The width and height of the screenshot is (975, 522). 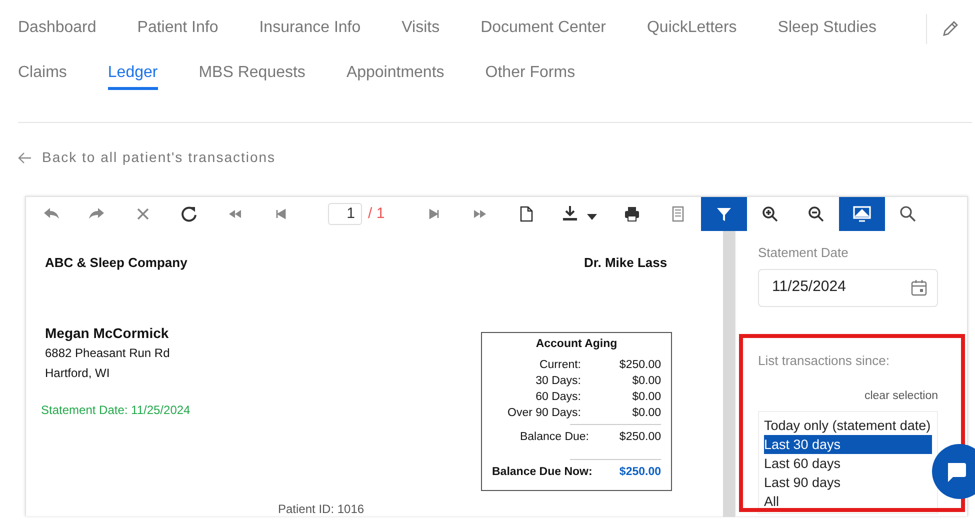 I want to click on nav-tab: Sleep Studies, so click(x=827, y=29).